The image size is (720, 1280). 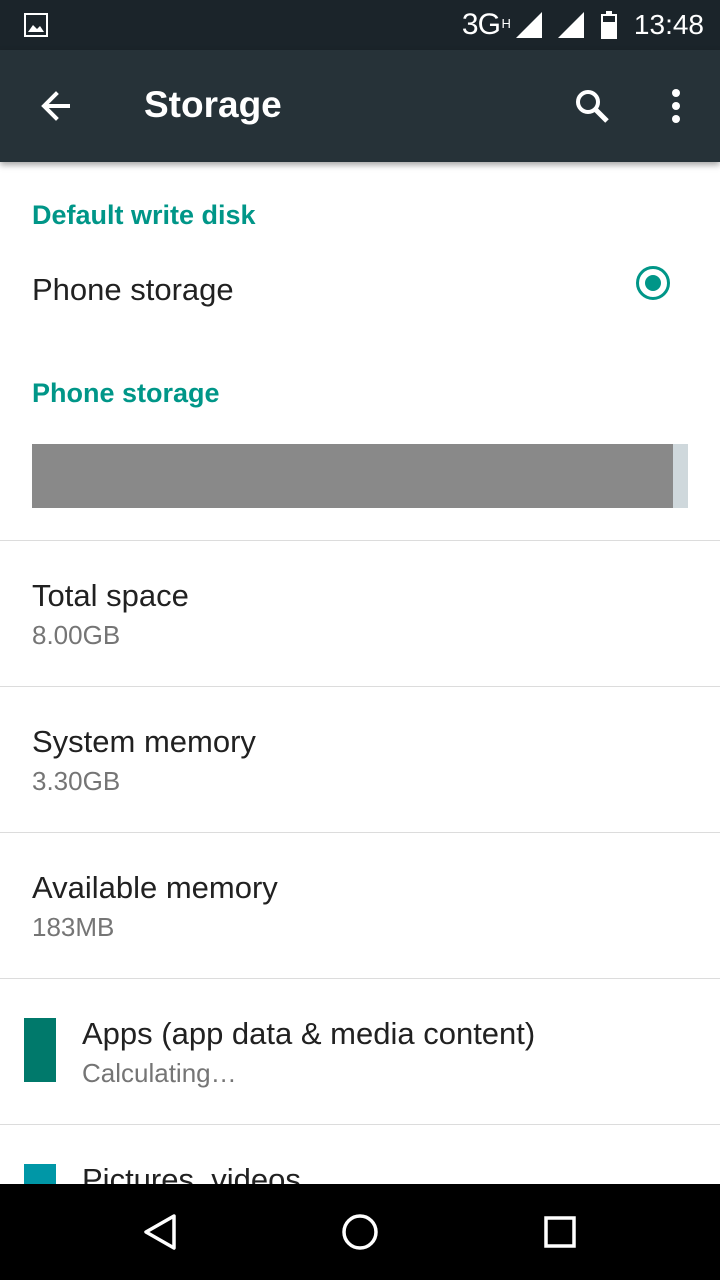 I want to click on row-value: 8.00GB, so click(x=76, y=635).